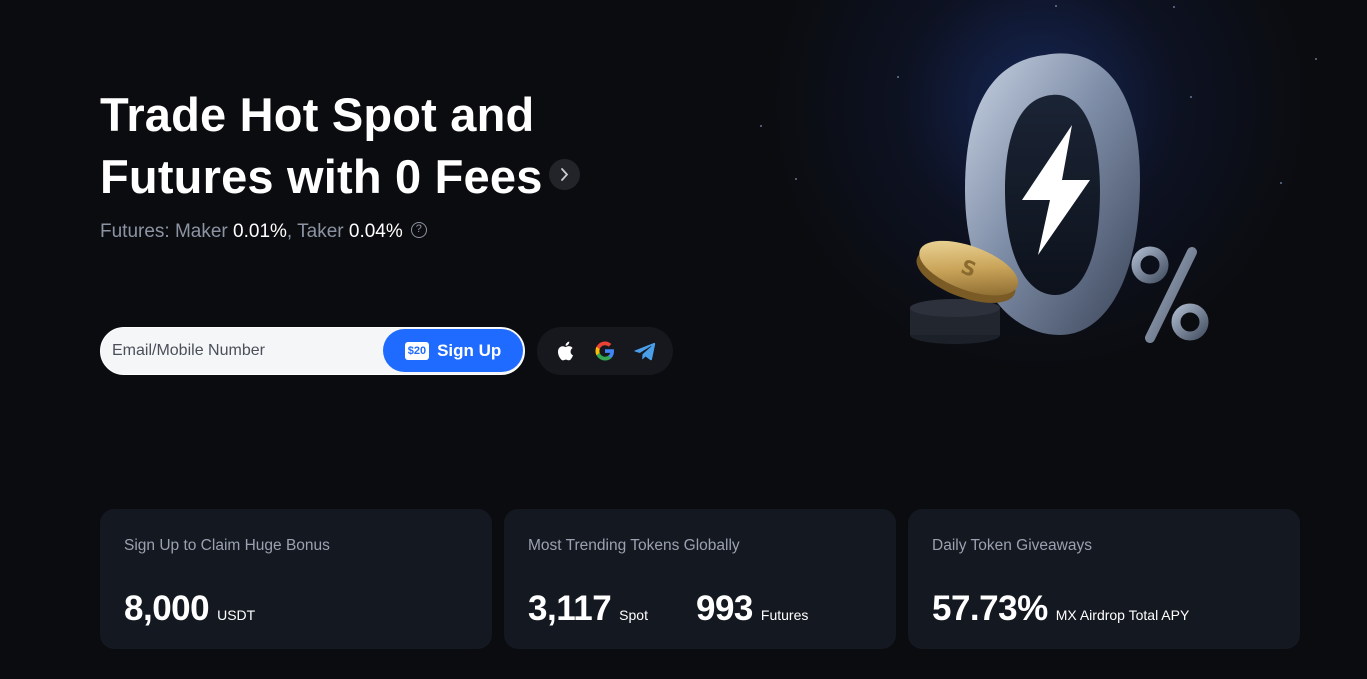 The height and width of the screenshot is (679, 1367). I want to click on stat-unit: MX Airdrop Total APY, so click(1122, 615).